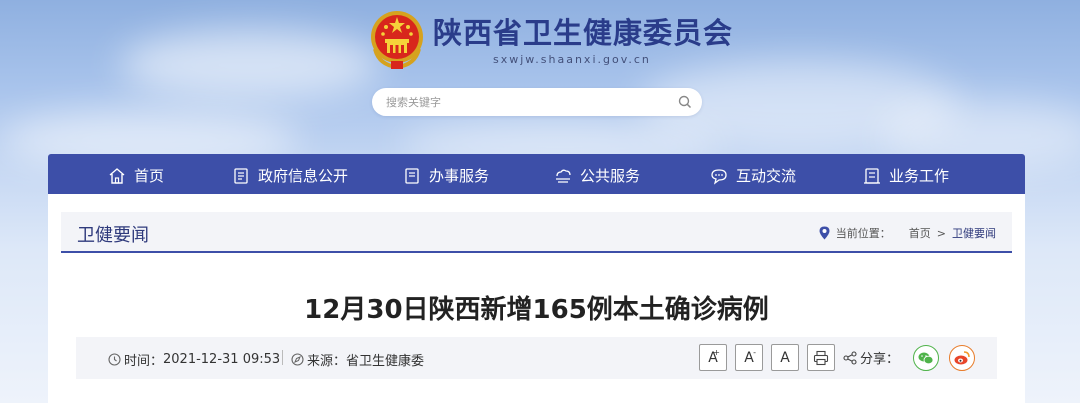 Image resolution: width=1080 pixels, height=403 pixels. Describe the element at coordinates (459, 176) in the screenshot. I see `nav-item-label: 办事服务` at that location.